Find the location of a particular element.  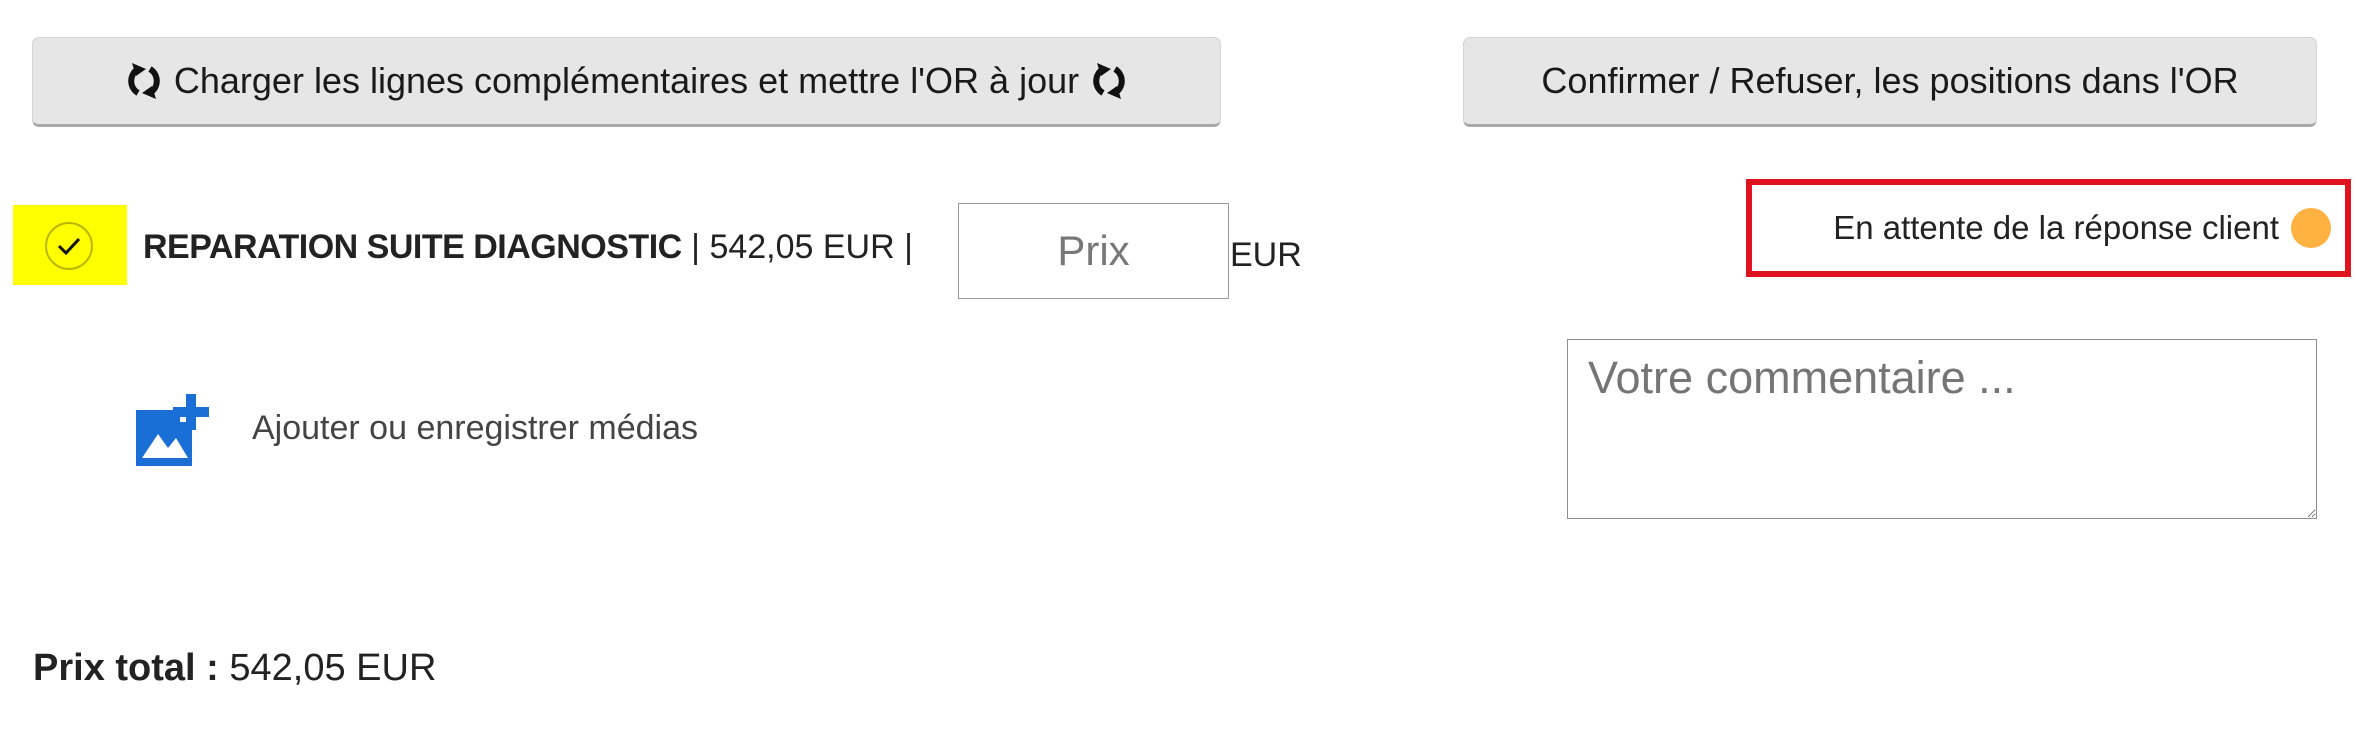

line-item-price: 542,05 EUR is located at coordinates (802, 247).